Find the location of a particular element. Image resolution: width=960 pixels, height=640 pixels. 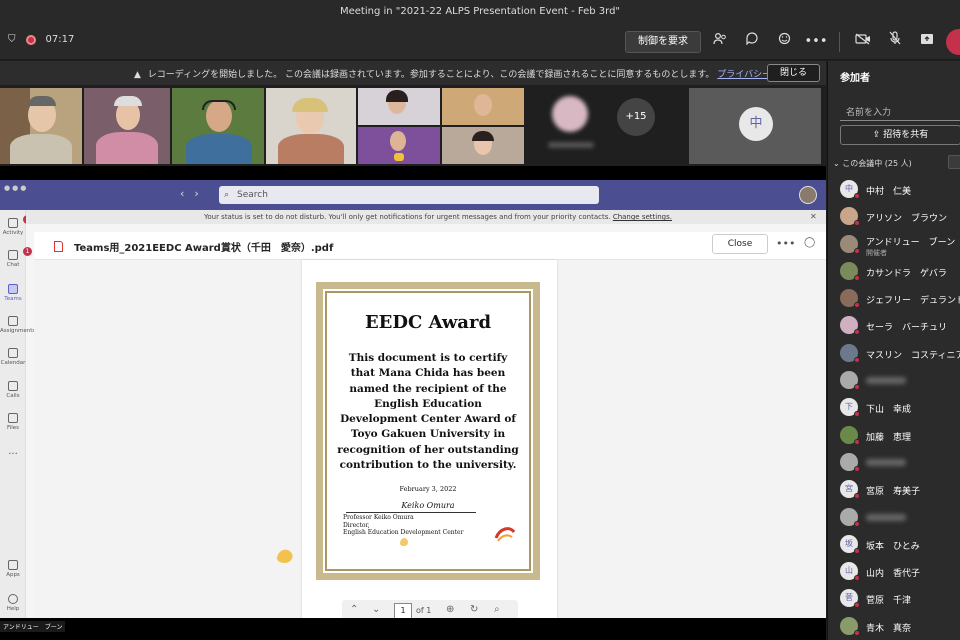

bell-icon: 1 is located at coordinates (20, 221).